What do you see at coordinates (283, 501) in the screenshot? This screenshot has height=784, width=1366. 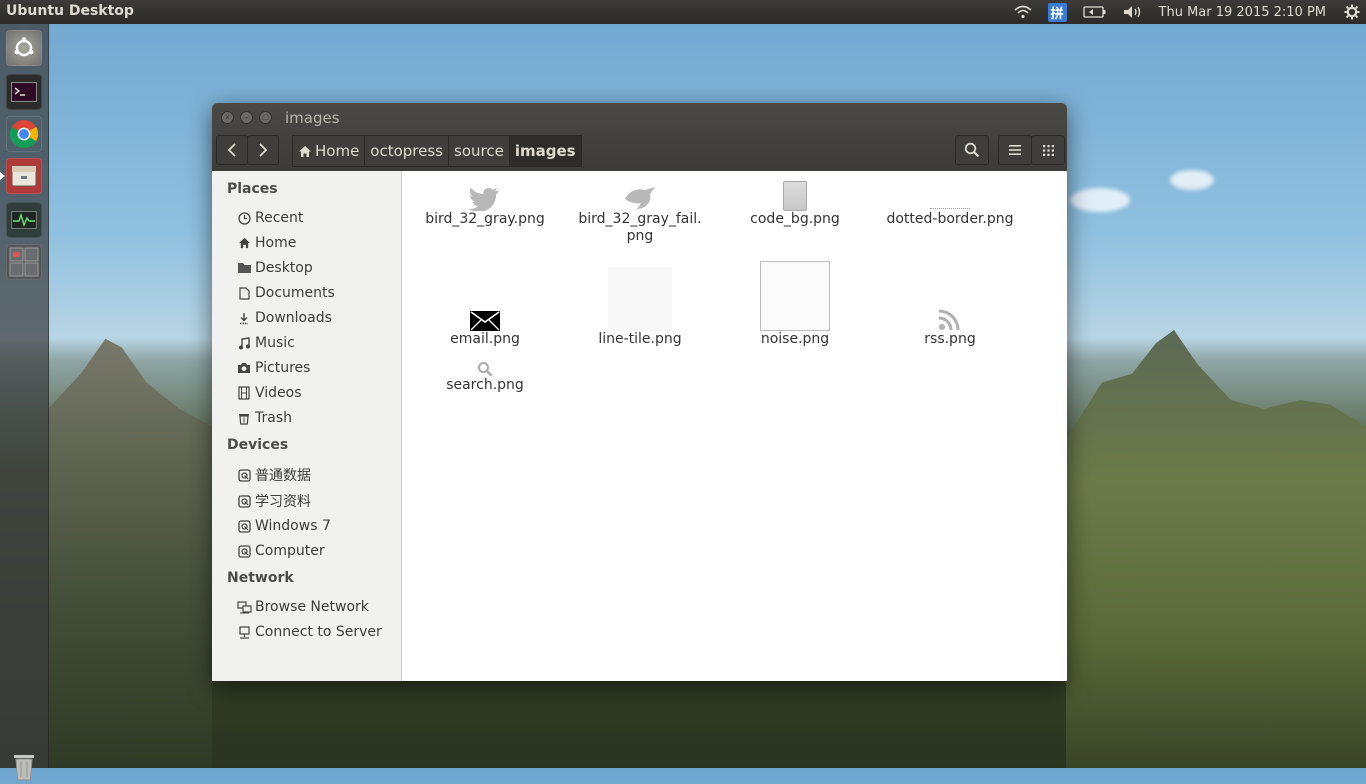 I see `sidebar-item-label: 学习资料` at bounding box center [283, 501].